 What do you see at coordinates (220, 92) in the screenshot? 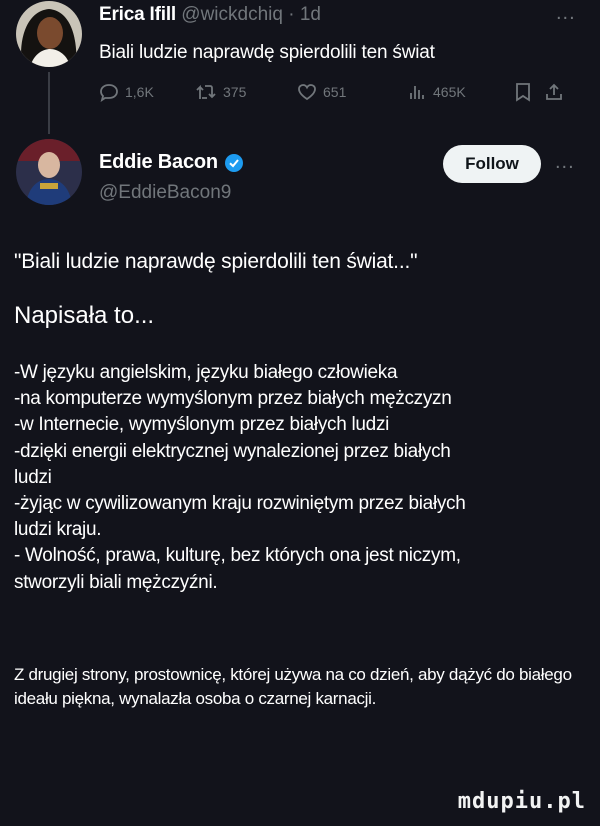
I see `retweet-button: 375` at bounding box center [220, 92].